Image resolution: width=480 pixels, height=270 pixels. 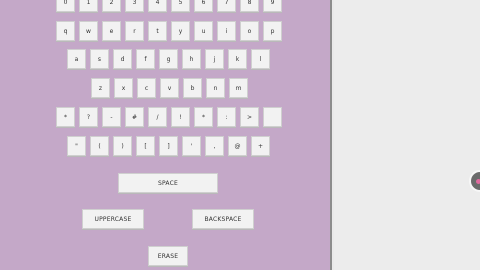 What do you see at coordinates (272, 31) in the screenshot?
I see `key-row-qwerty-9: p` at bounding box center [272, 31].